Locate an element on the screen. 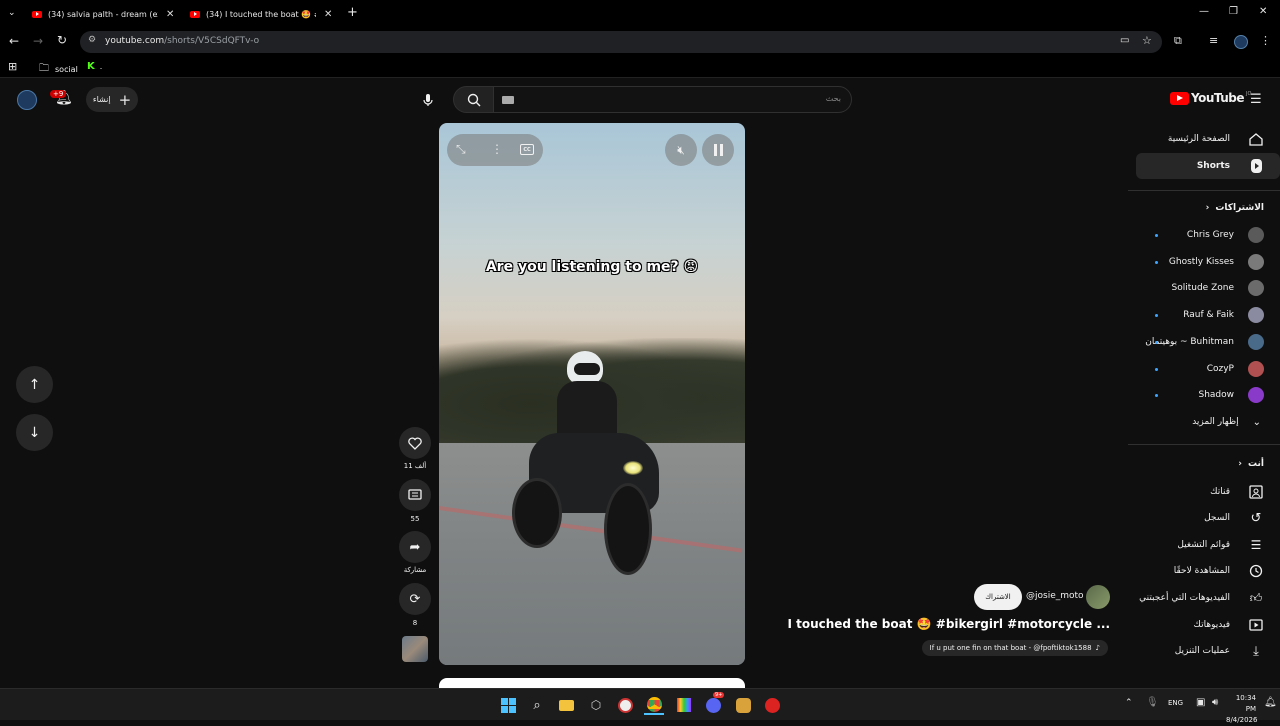  reload-icon: ↻ is located at coordinates (62, 40).